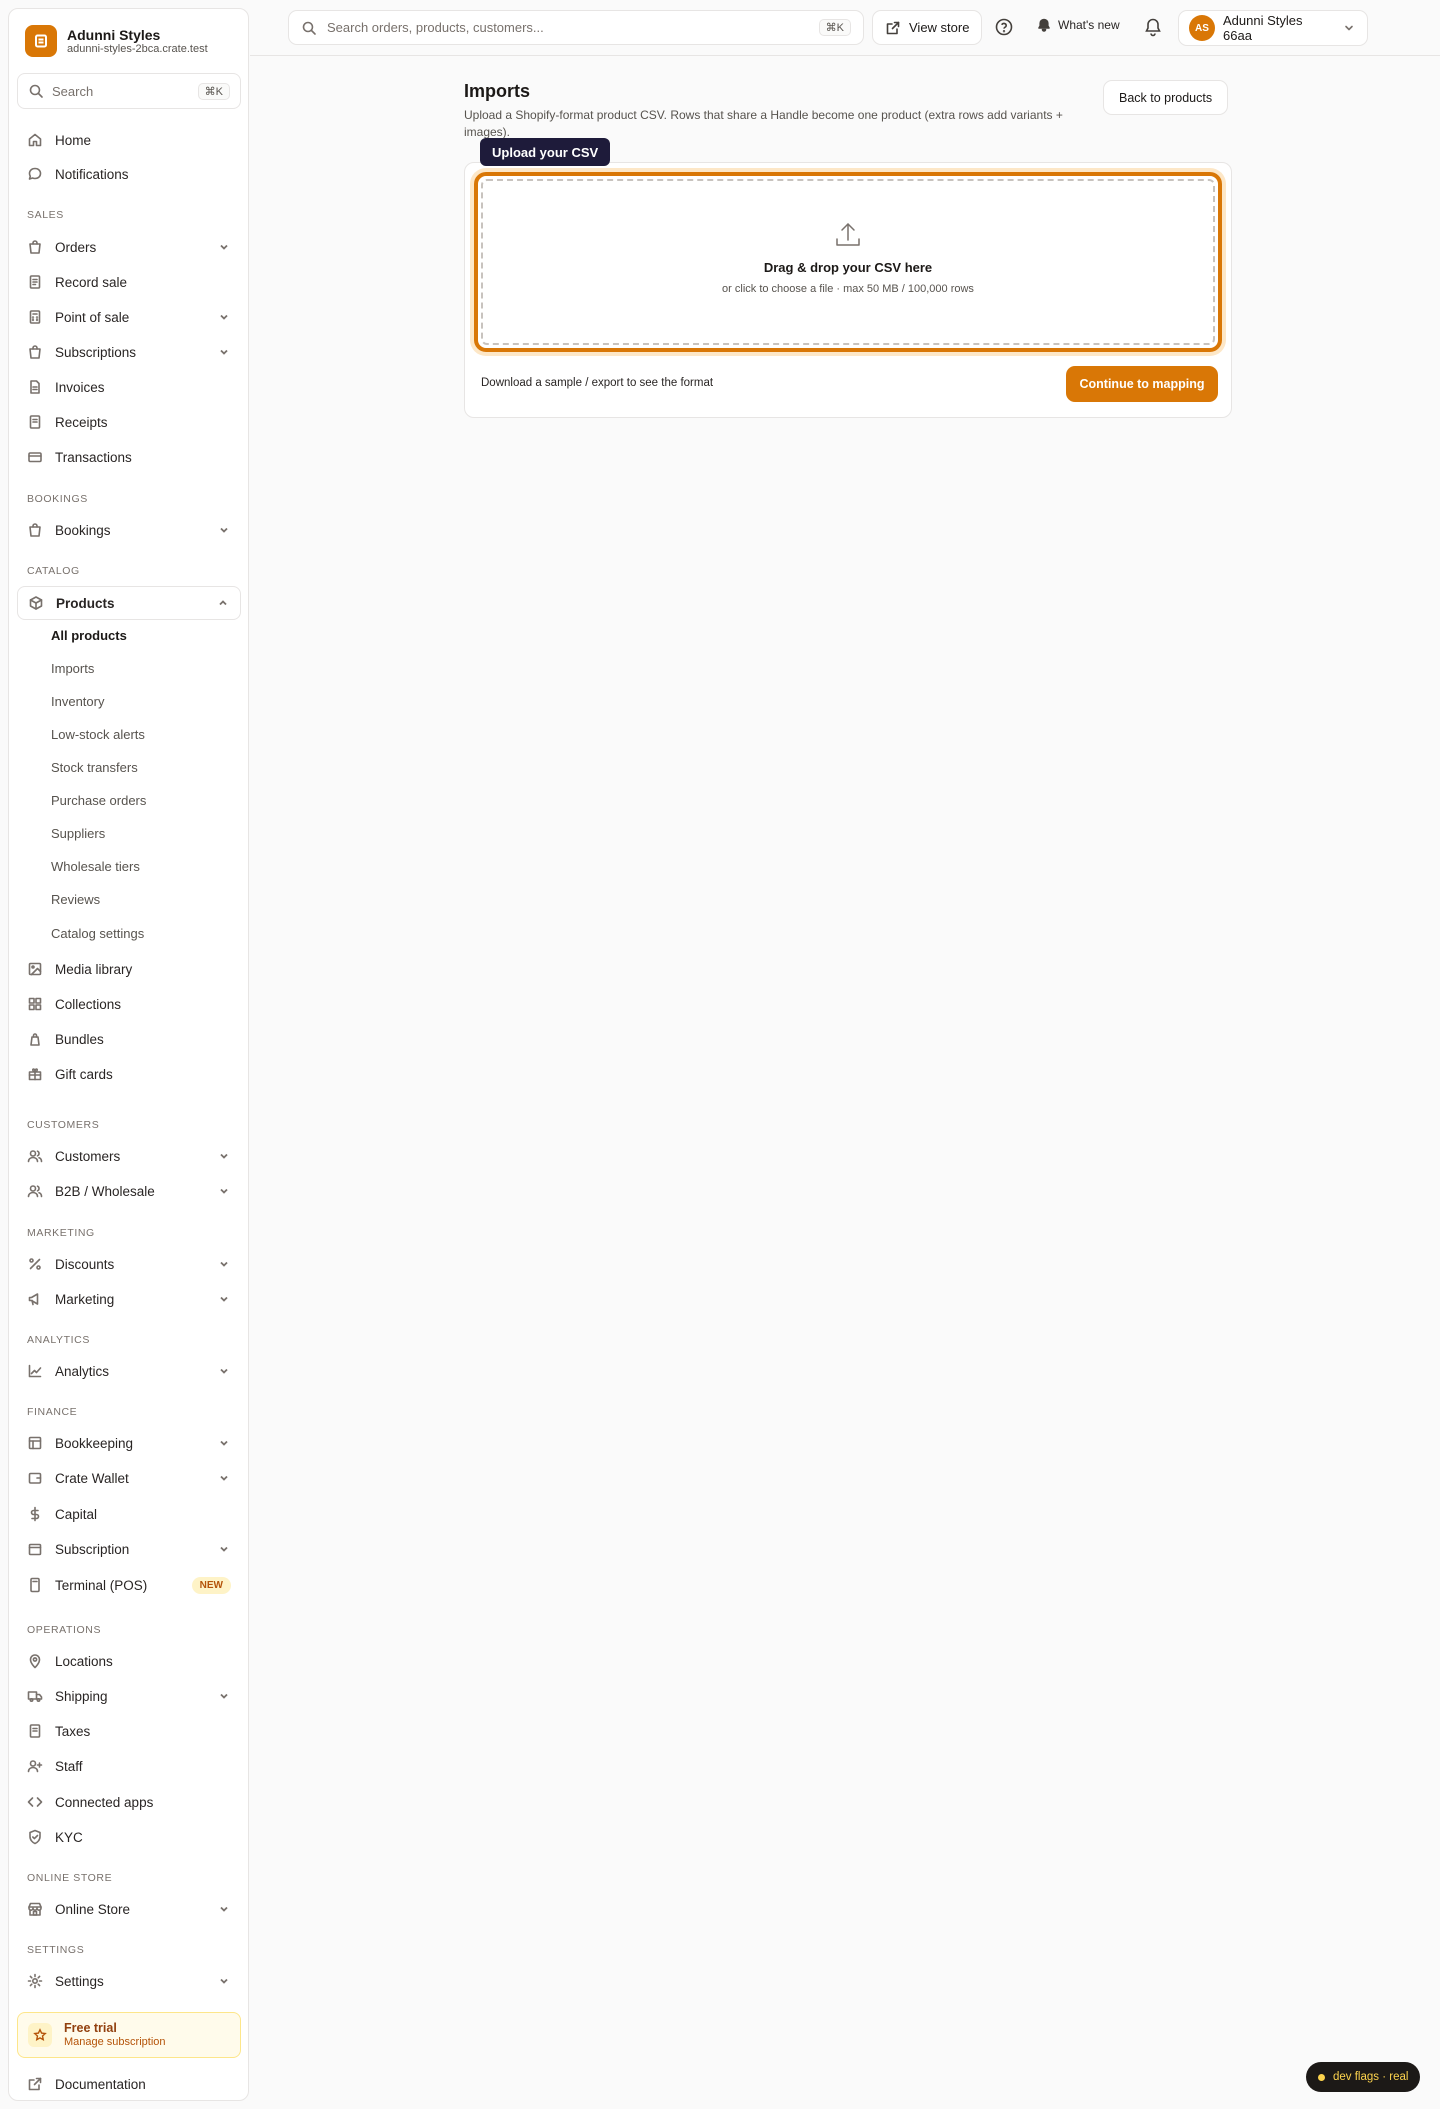  Describe the element at coordinates (129, 1371) in the screenshot. I see `sidebar-item-analytics: Analytics` at that location.